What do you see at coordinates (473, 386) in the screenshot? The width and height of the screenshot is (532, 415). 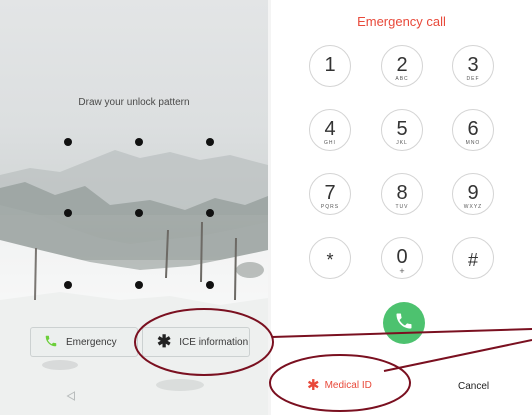 I see `cancel-button: Cancel` at bounding box center [473, 386].